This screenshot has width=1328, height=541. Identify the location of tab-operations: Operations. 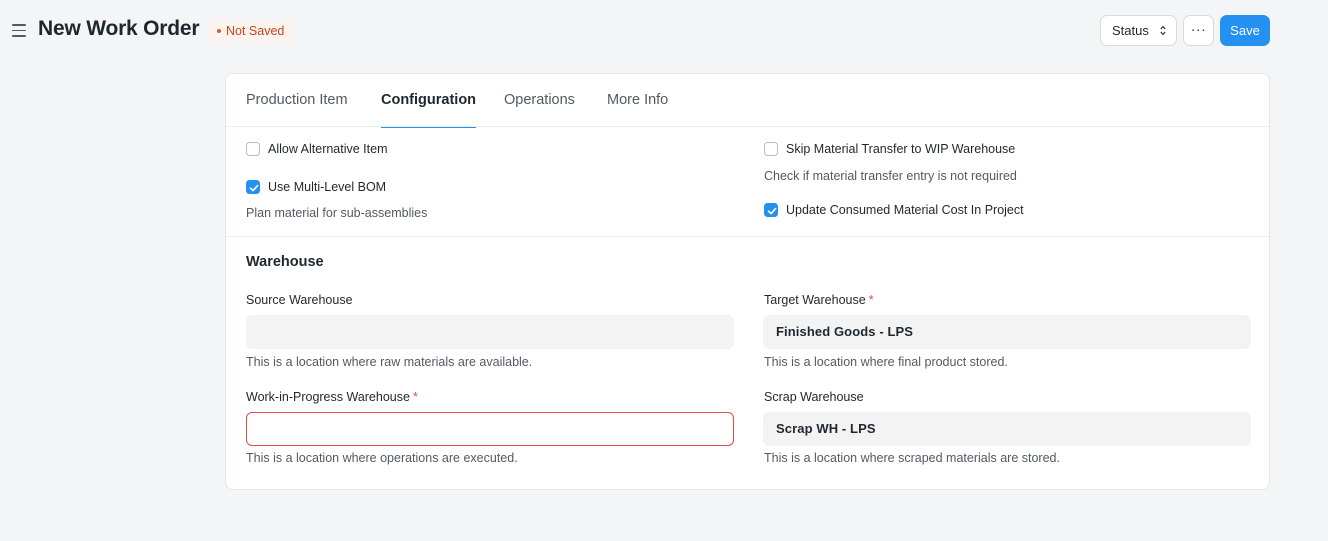
(539, 100).